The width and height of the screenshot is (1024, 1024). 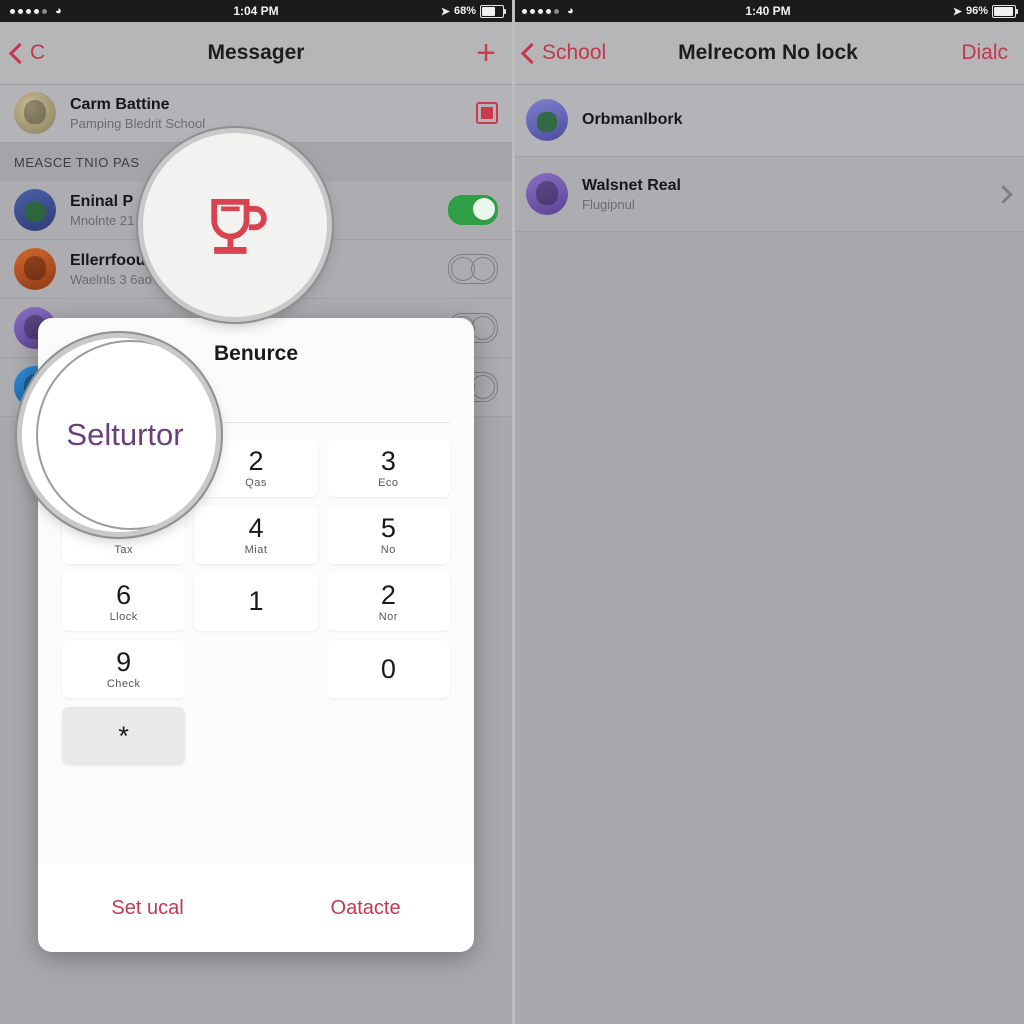 I want to click on right-list: Orbmanlbork Walsnet Real Flugipnul, so click(x=768, y=158).